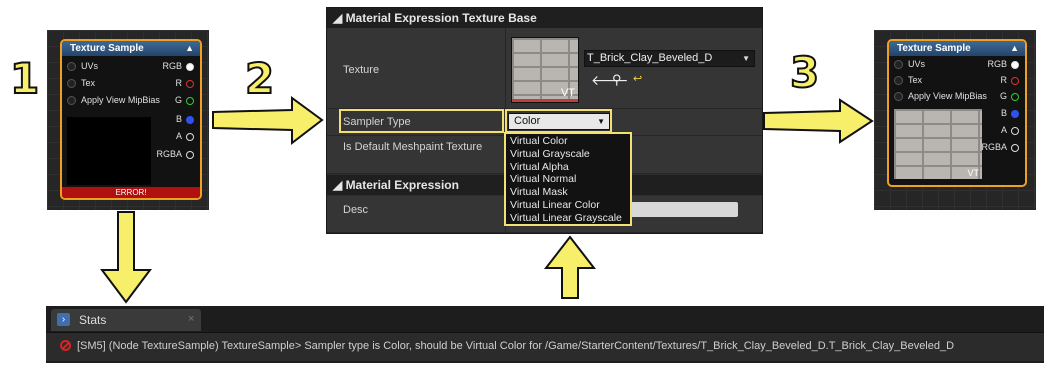 This screenshot has height=369, width=1060. What do you see at coordinates (570, 192) in the screenshot?
I see `option-virtual-mask: Virtual Mask` at bounding box center [570, 192].